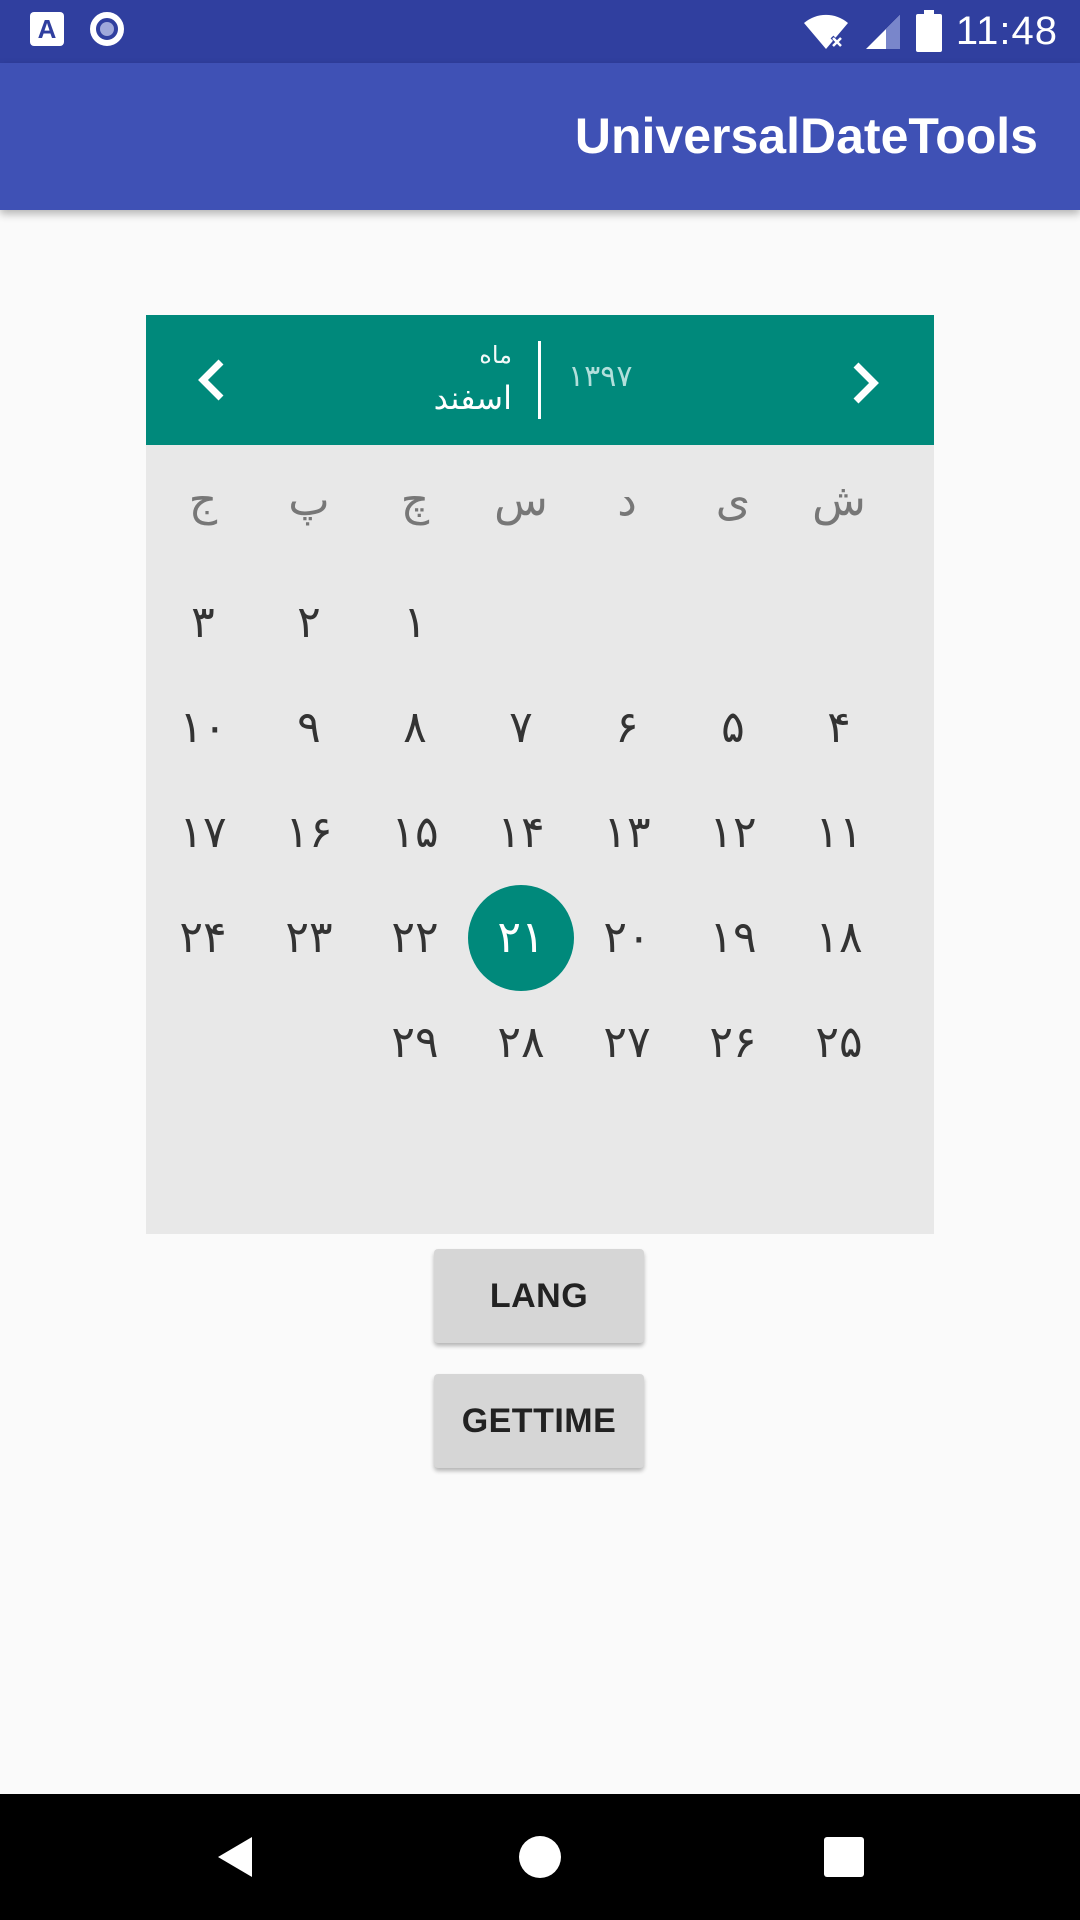 The width and height of the screenshot is (1080, 1920). I want to click on next-month-button, so click(866, 383).